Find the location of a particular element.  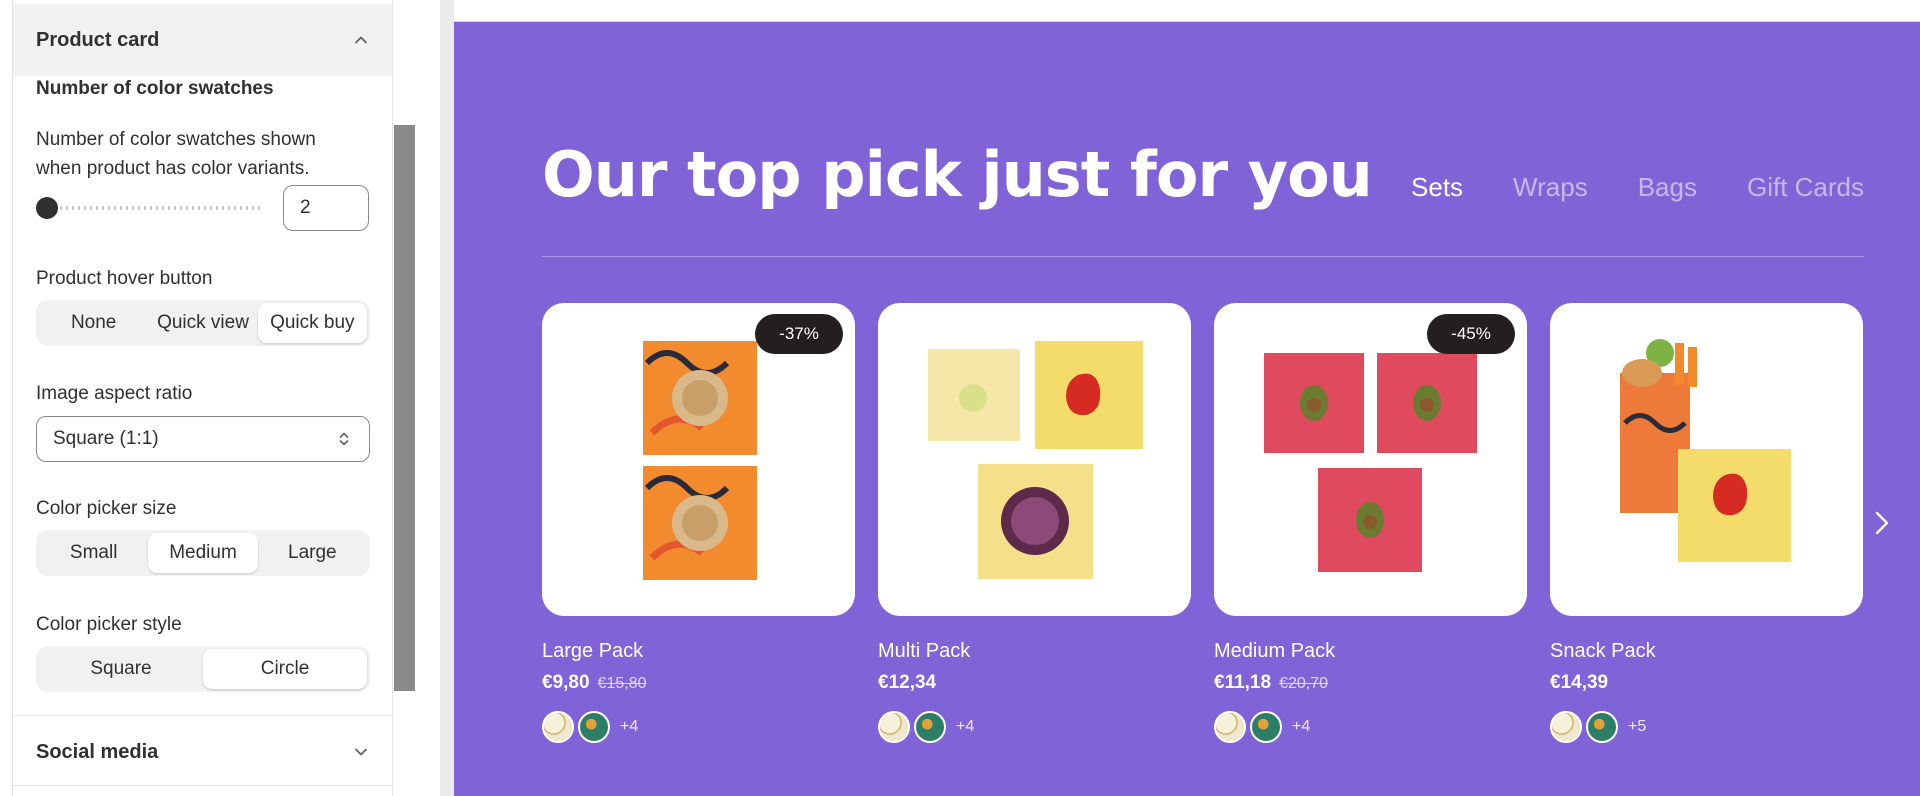

swatches-slider-handle is located at coordinates (47, 208).